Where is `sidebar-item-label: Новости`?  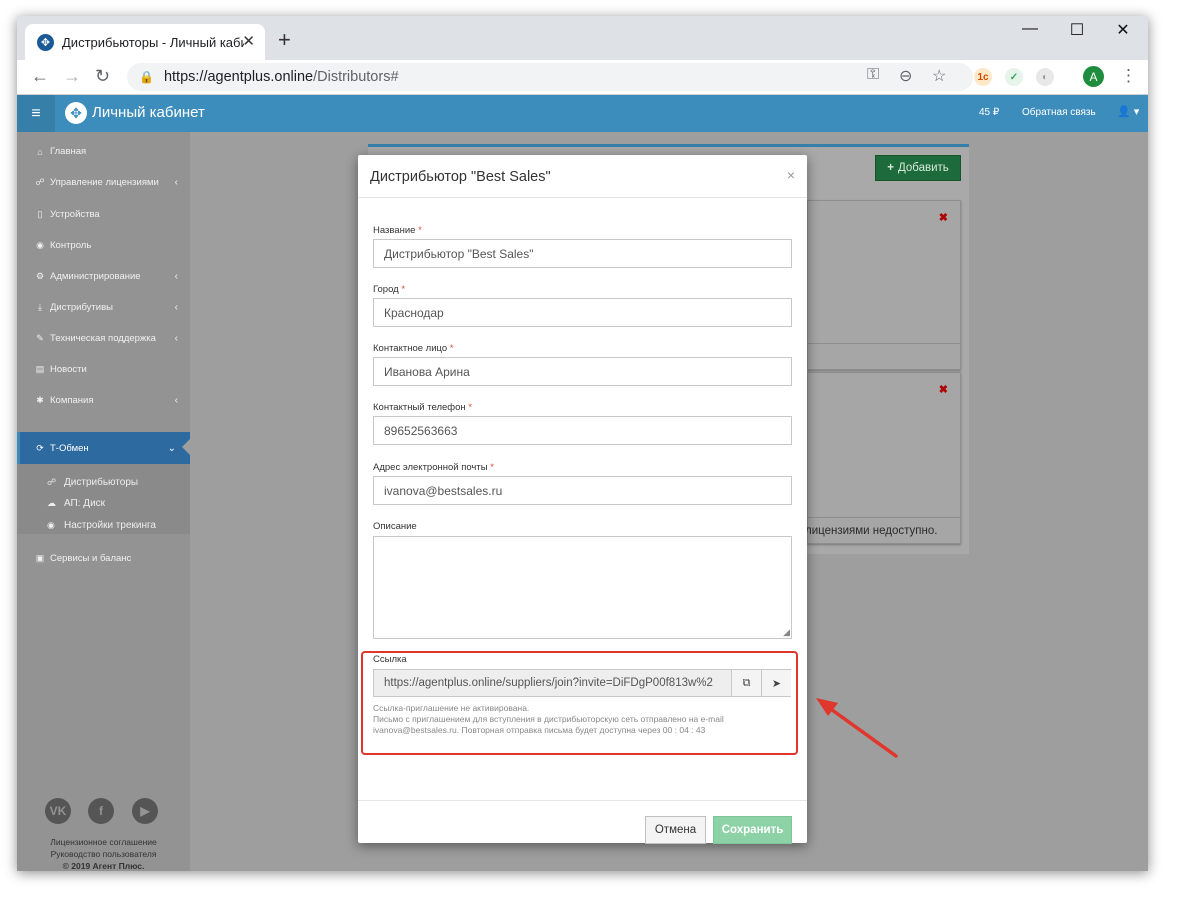
sidebar-item-label: Новости is located at coordinates (68, 369).